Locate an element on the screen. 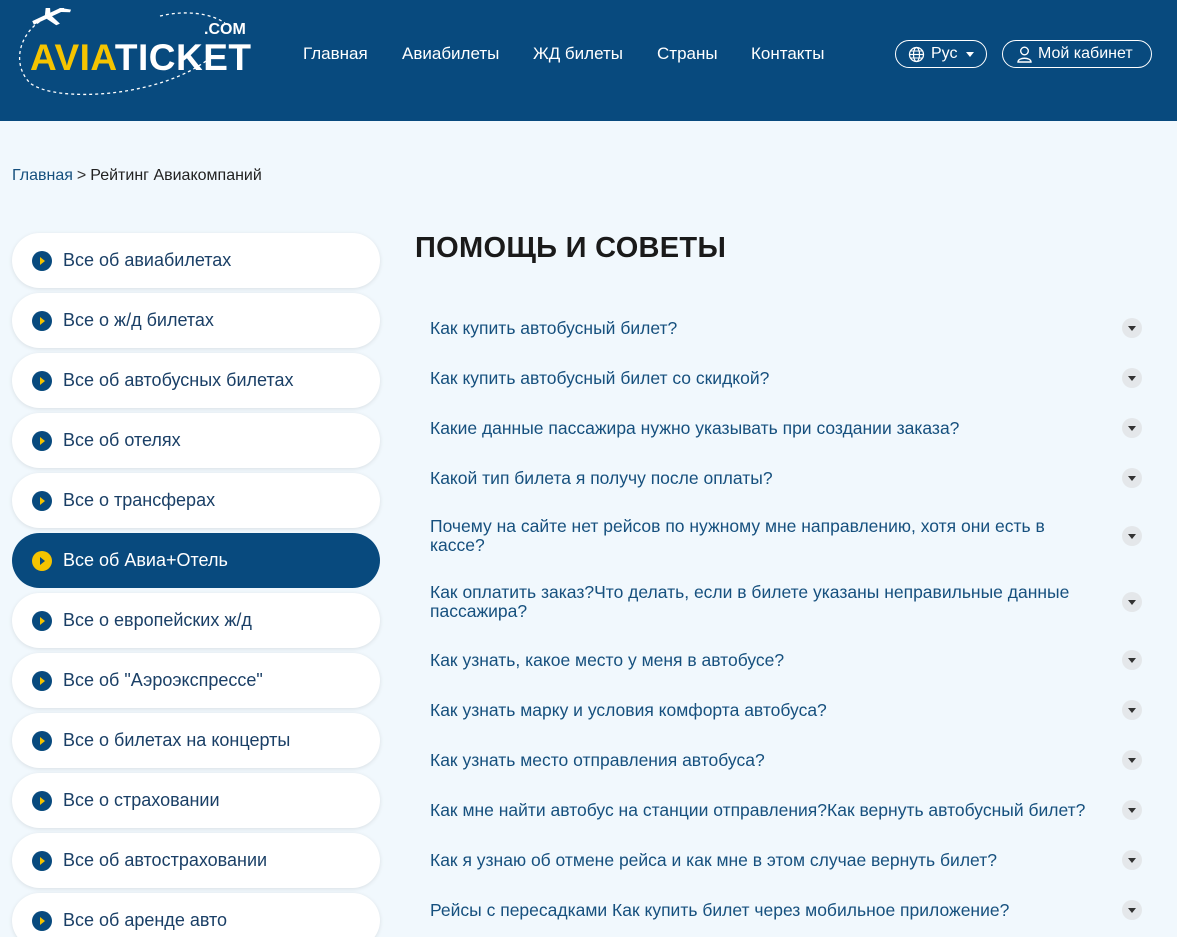  sidebar-item-label: Все об автобусных билетах is located at coordinates (178, 380).